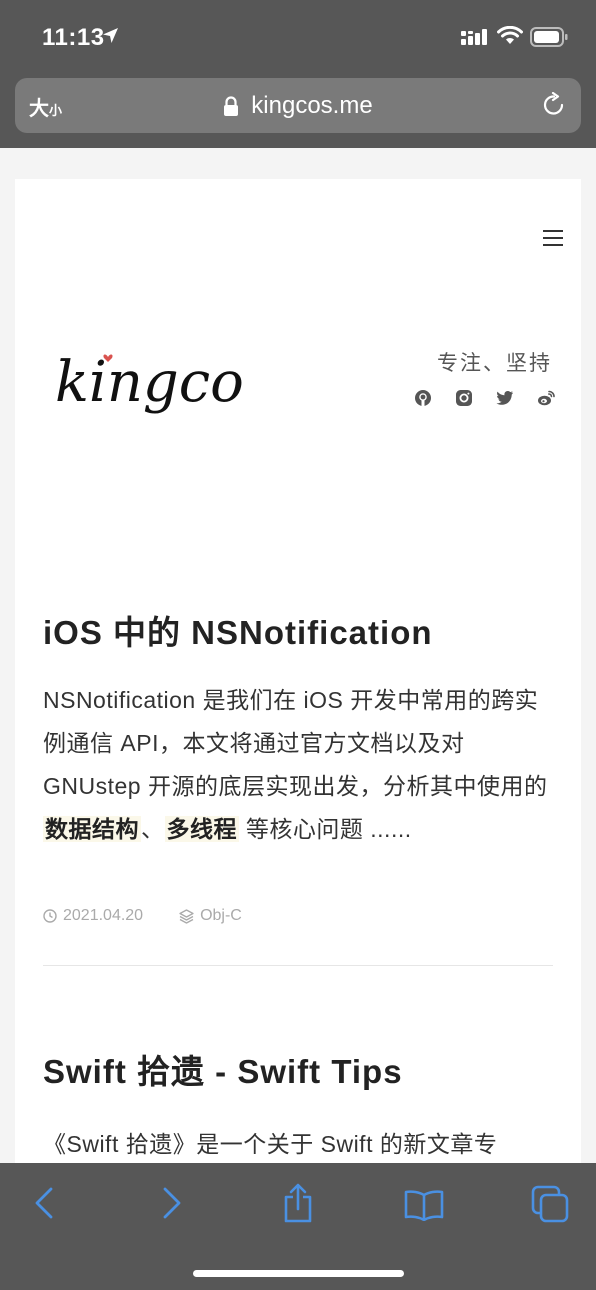 This screenshot has width=596, height=1290. I want to click on weibo-icon, so click(546, 398).